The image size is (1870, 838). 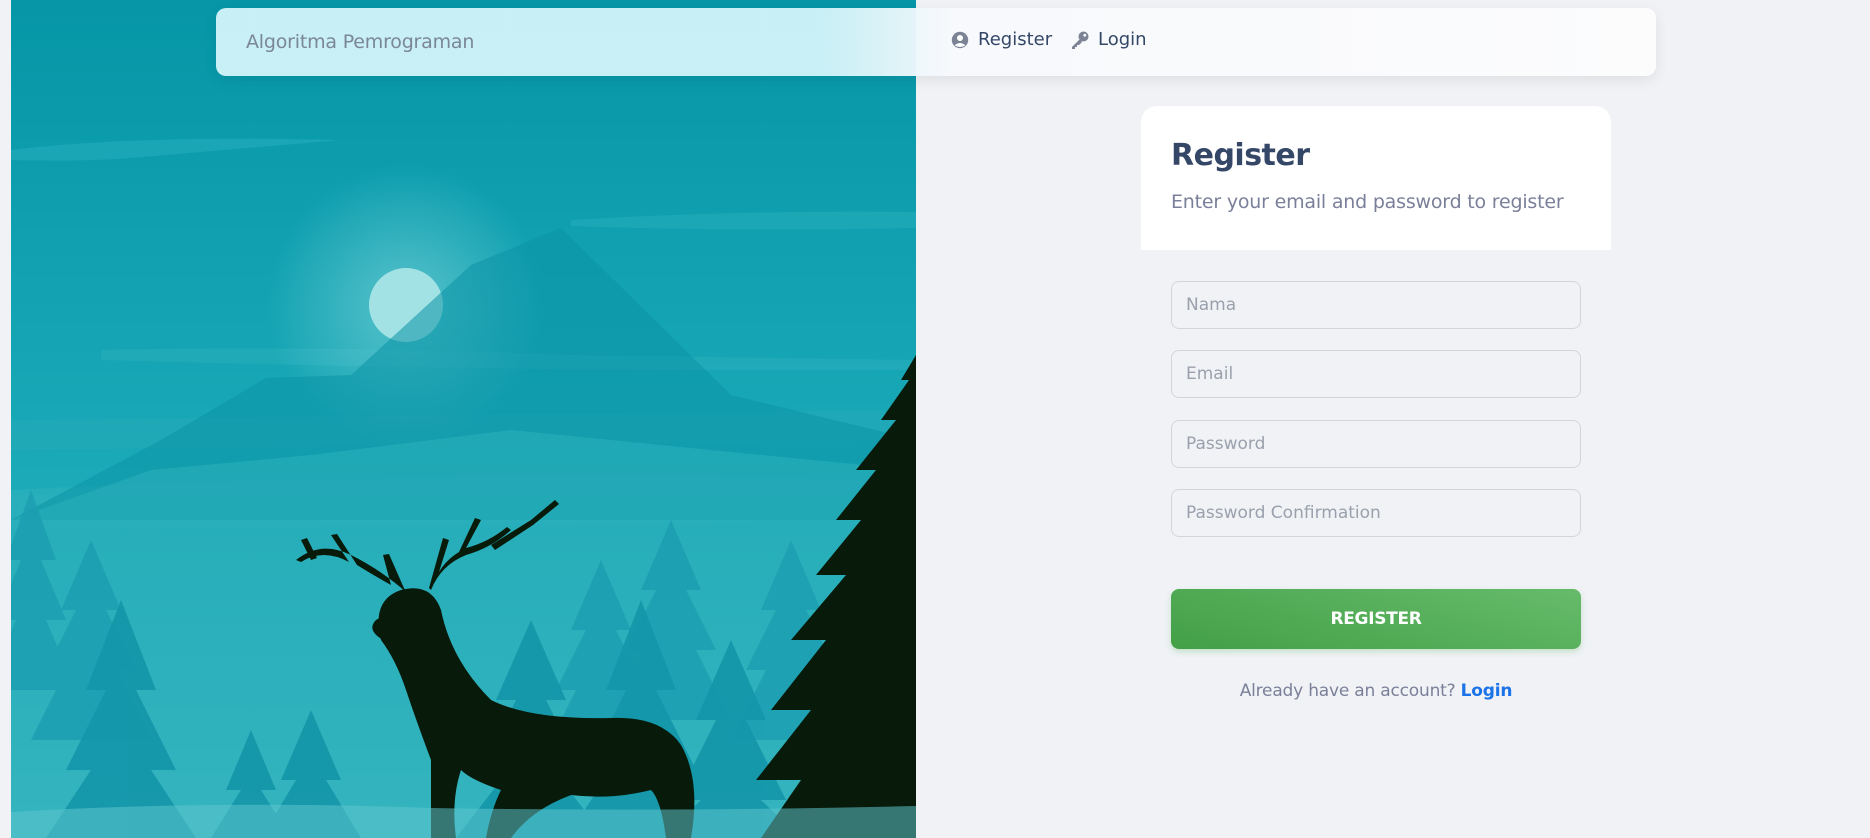 I want to click on login-link: Login, so click(x=1487, y=691).